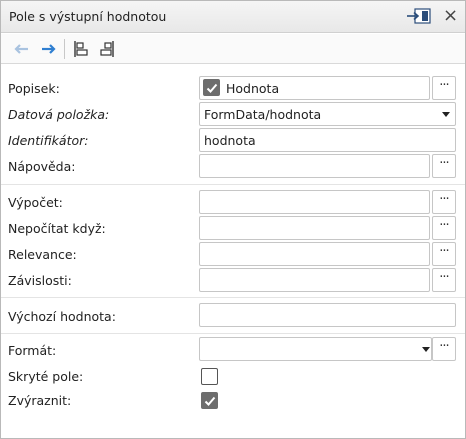 This screenshot has width=466, height=439. What do you see at coordinates (88, 16) in the screenshot?
I see `panel-title: Pole s výstupní hodnotou` at bounding box center [88, 16].